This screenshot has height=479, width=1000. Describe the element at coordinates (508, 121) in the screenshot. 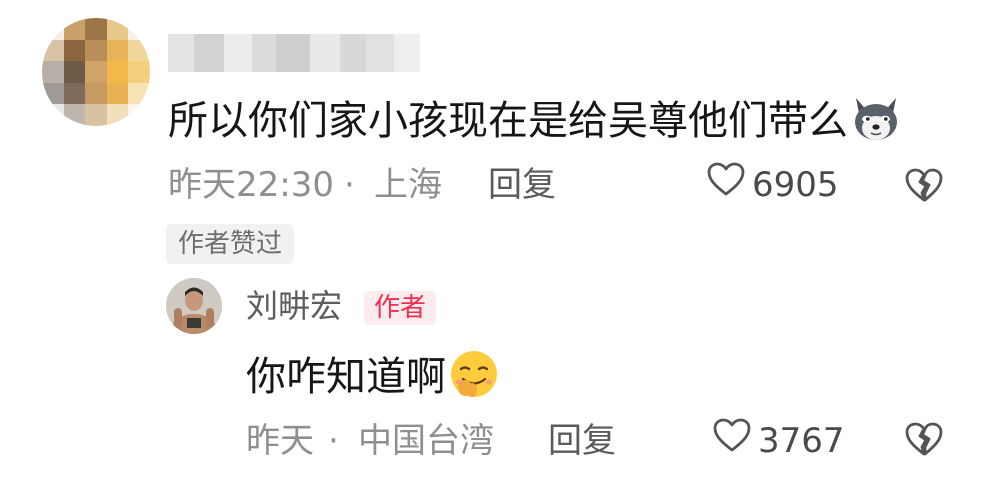

I see `comment-text: 所以你们家小孩现在是给吴尊他们带么` at that location.